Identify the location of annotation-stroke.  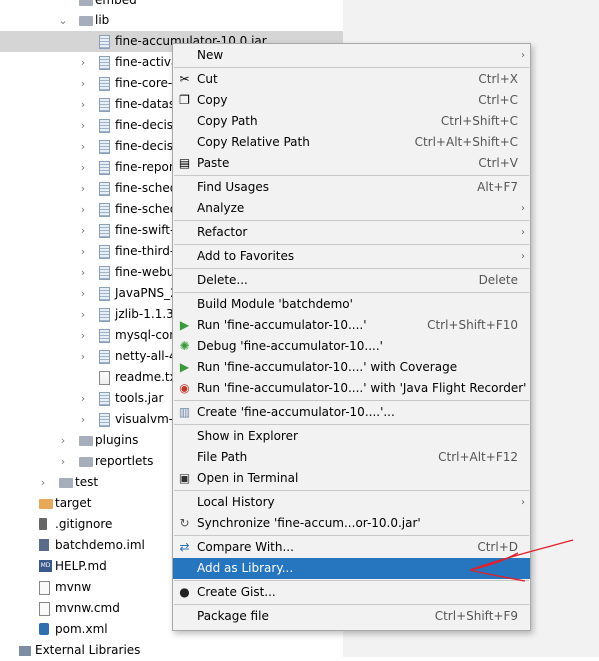
(521, 560).